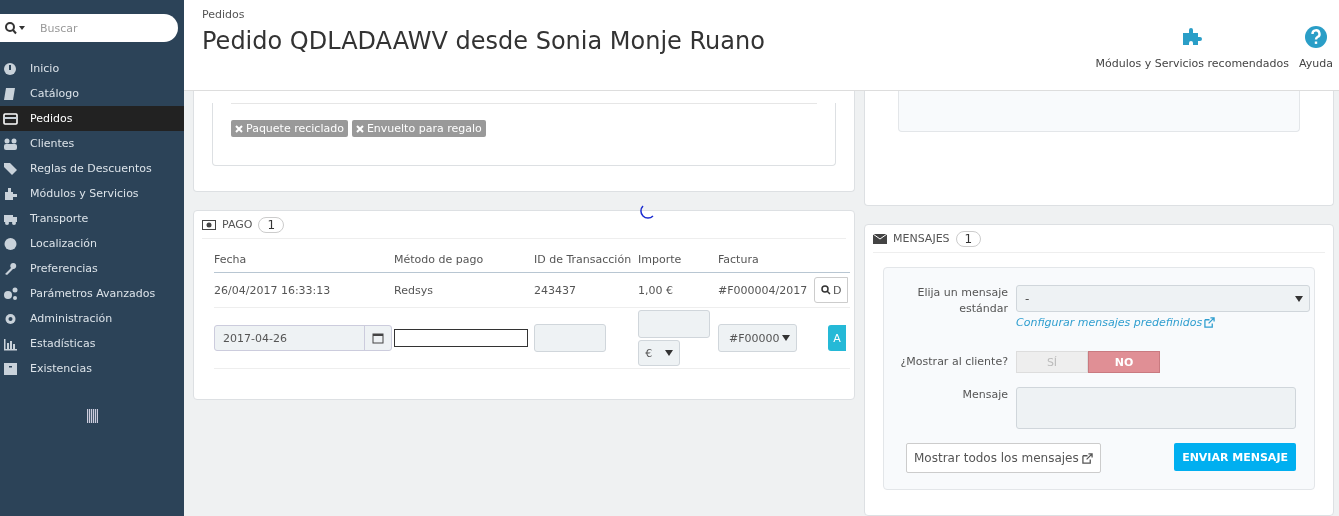 This screenshot has width=1339, height=516. Describe the element at coordinates (1163, 298) in the screenshot. I see `message-select: -` at that location.